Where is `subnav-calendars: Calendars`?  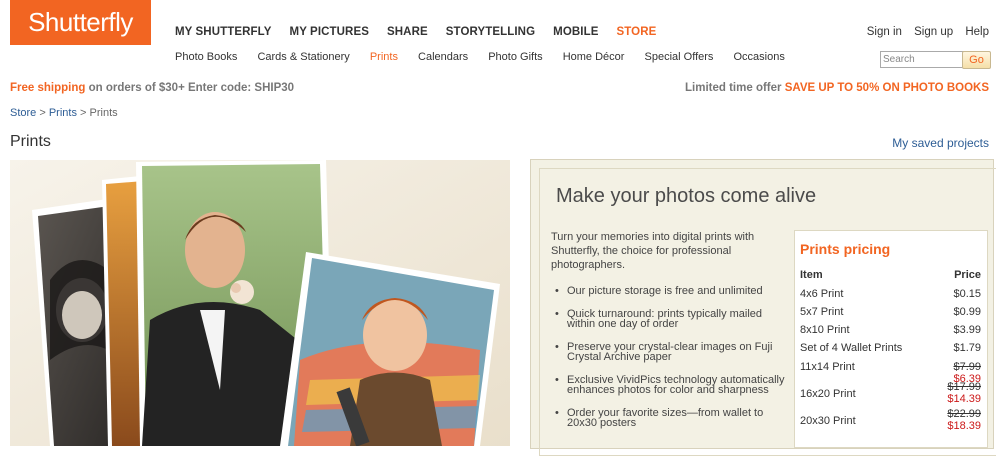
subnav-calendars: Calendars is located at coordinates (443, 57).